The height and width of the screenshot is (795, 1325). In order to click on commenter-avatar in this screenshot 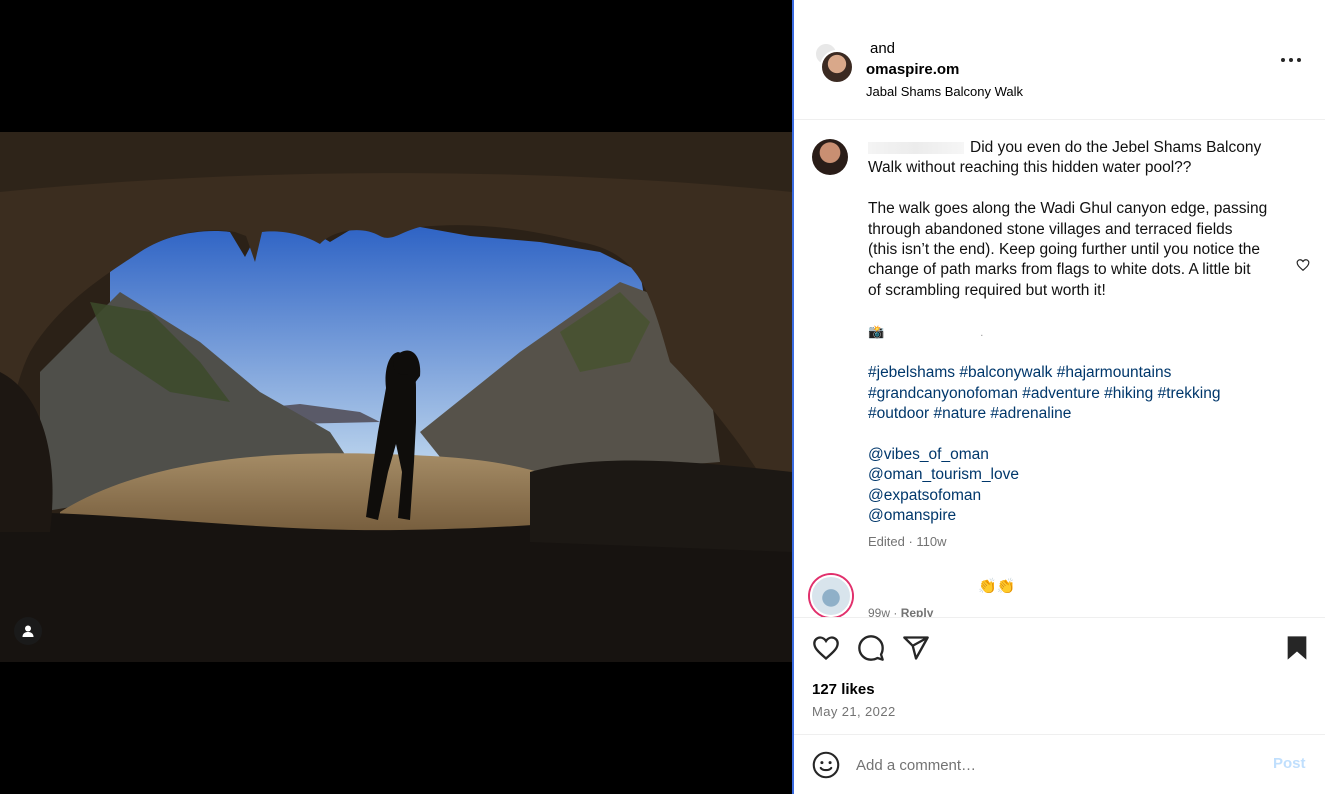, I will do `click(831, 596)`.